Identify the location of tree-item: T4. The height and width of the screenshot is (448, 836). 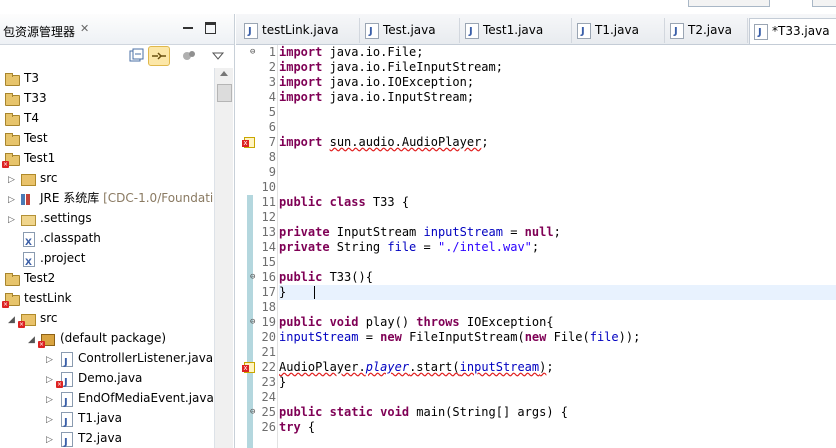
(19, 118).